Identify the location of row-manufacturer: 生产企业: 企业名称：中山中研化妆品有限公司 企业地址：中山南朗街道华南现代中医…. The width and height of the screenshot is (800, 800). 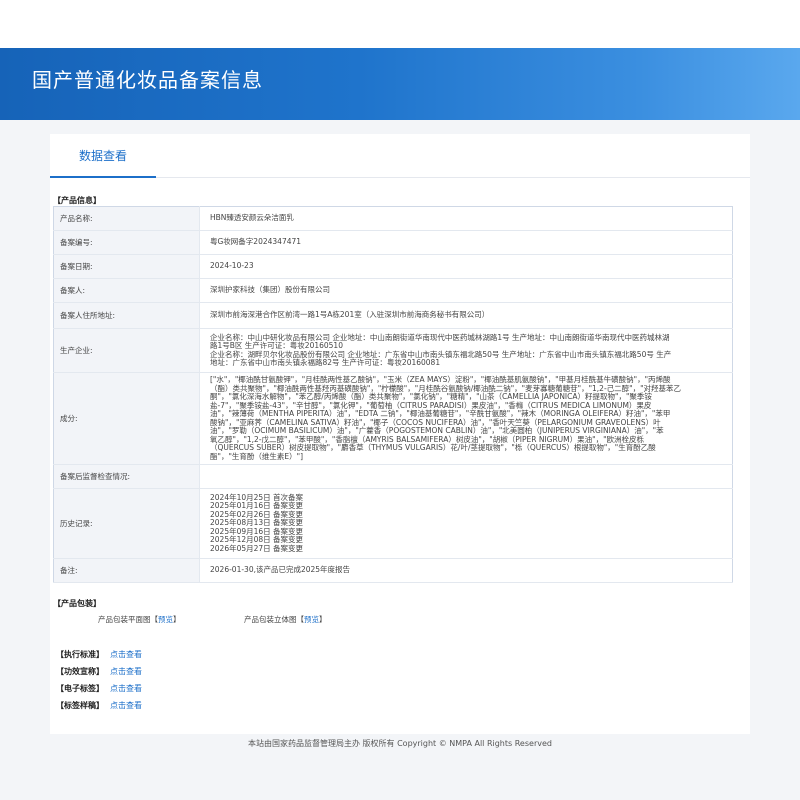
(393, 350).